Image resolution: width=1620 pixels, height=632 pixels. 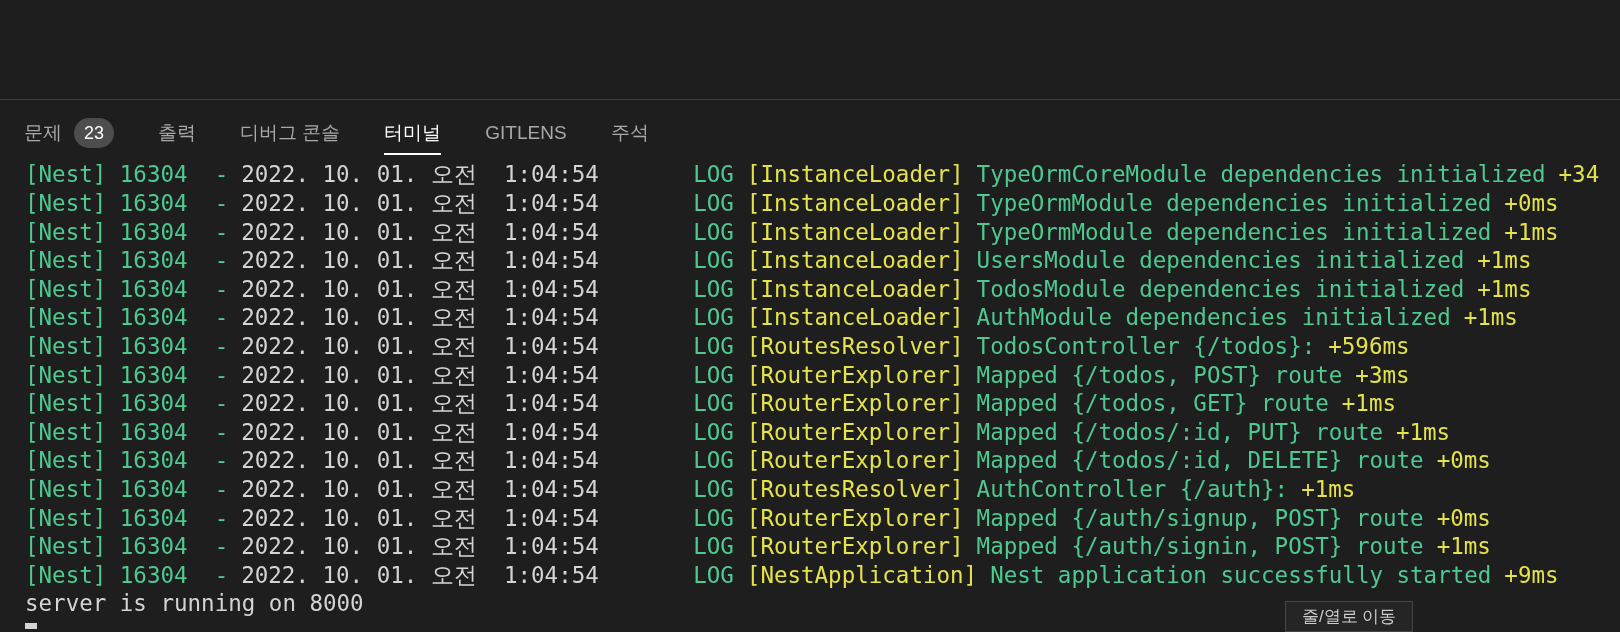 What do you see at coordinates (1369, 346) in the screenshot?
I see `log-elapsed: +596ms` at bounding box center [1369, 346].